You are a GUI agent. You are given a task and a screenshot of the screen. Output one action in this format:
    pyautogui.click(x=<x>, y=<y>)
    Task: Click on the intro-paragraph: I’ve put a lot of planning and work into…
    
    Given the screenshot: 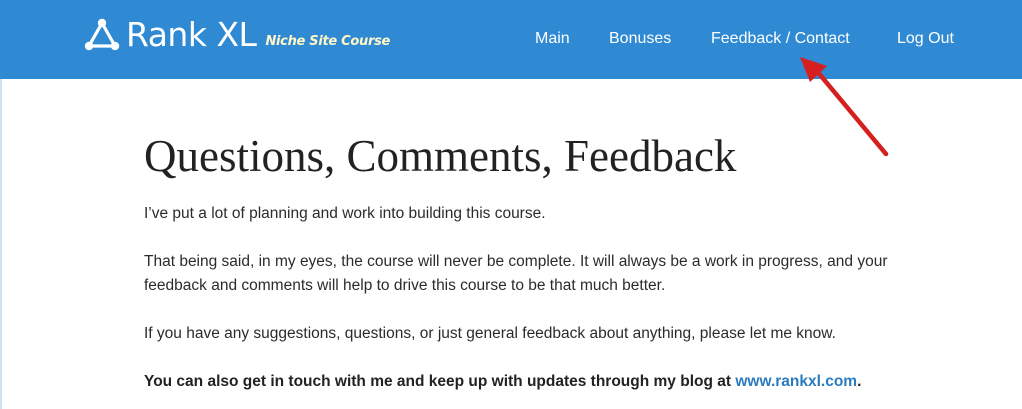 What is the action you would take?
    pyautogui.click(x=345, y=213)
    